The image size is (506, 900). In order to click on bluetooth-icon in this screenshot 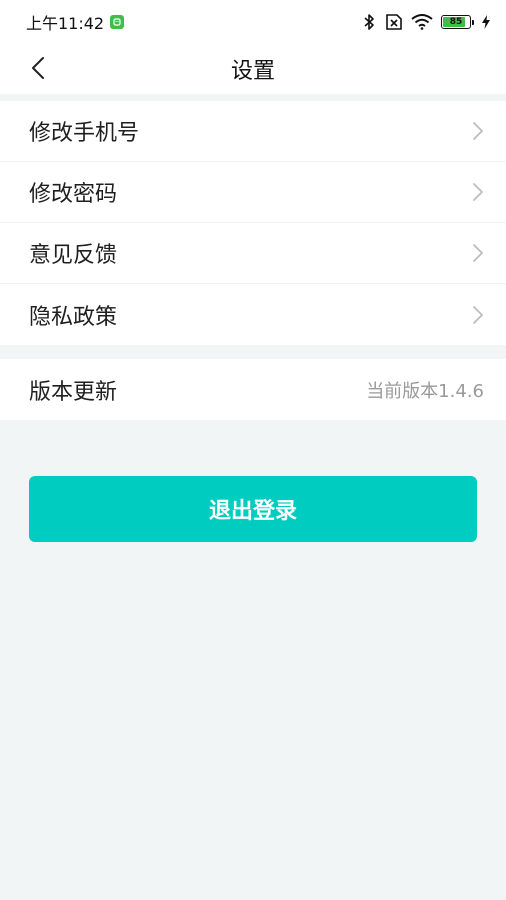, I will do `click(369, 22)`.